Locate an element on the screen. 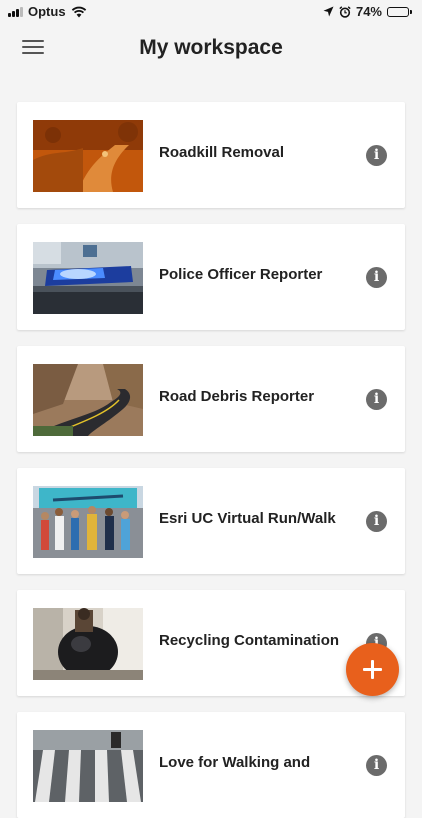  status-bar: Optus 74% is located at coordinates (211, 12).